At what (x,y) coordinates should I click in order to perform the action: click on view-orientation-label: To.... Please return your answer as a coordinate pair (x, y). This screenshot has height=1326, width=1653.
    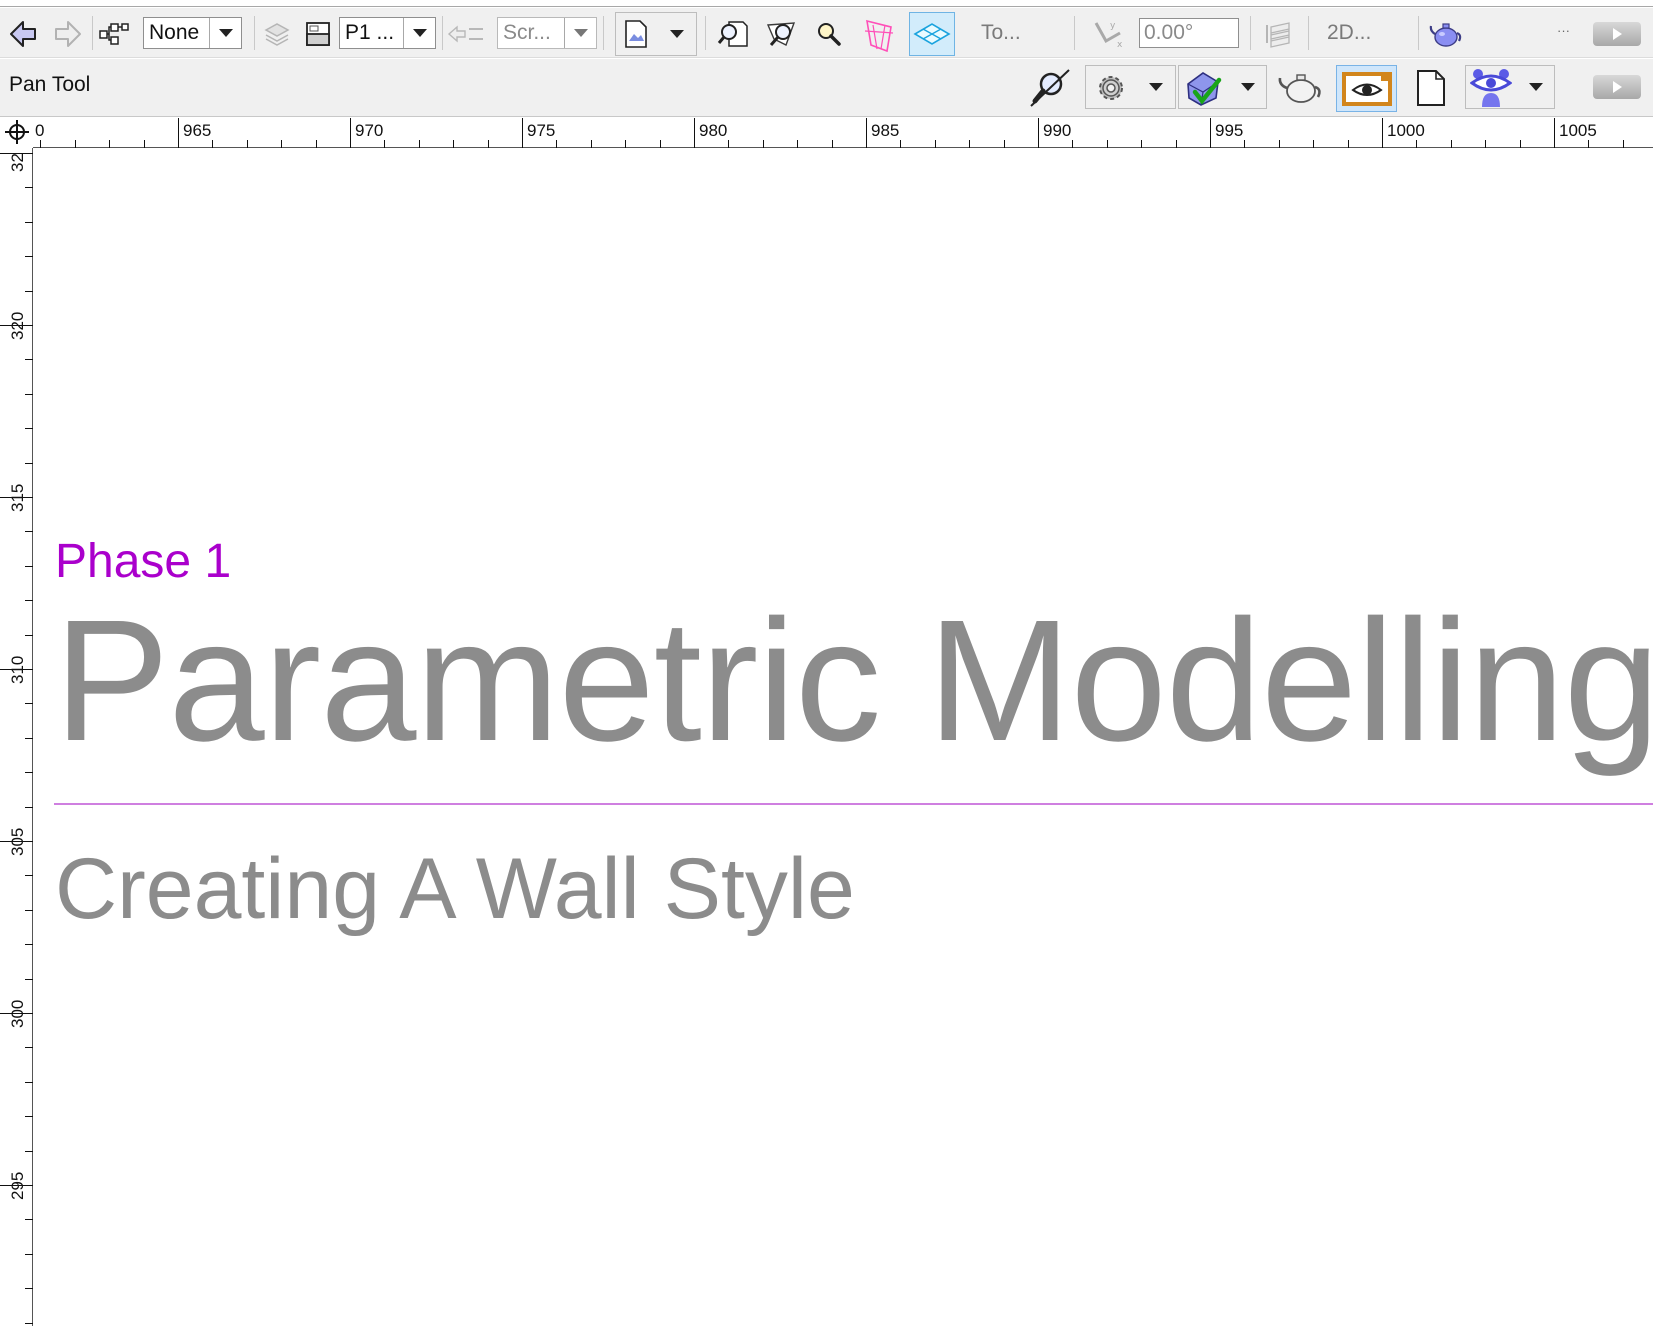
    Looking at the image, I should click on (1001, 33).